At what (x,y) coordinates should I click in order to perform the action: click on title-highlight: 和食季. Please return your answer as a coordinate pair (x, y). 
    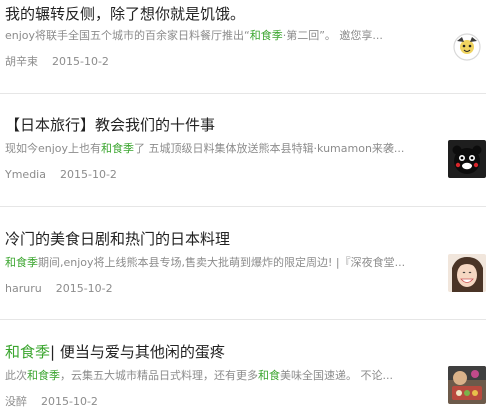
    Looking at the image, I should click on (28, 352).